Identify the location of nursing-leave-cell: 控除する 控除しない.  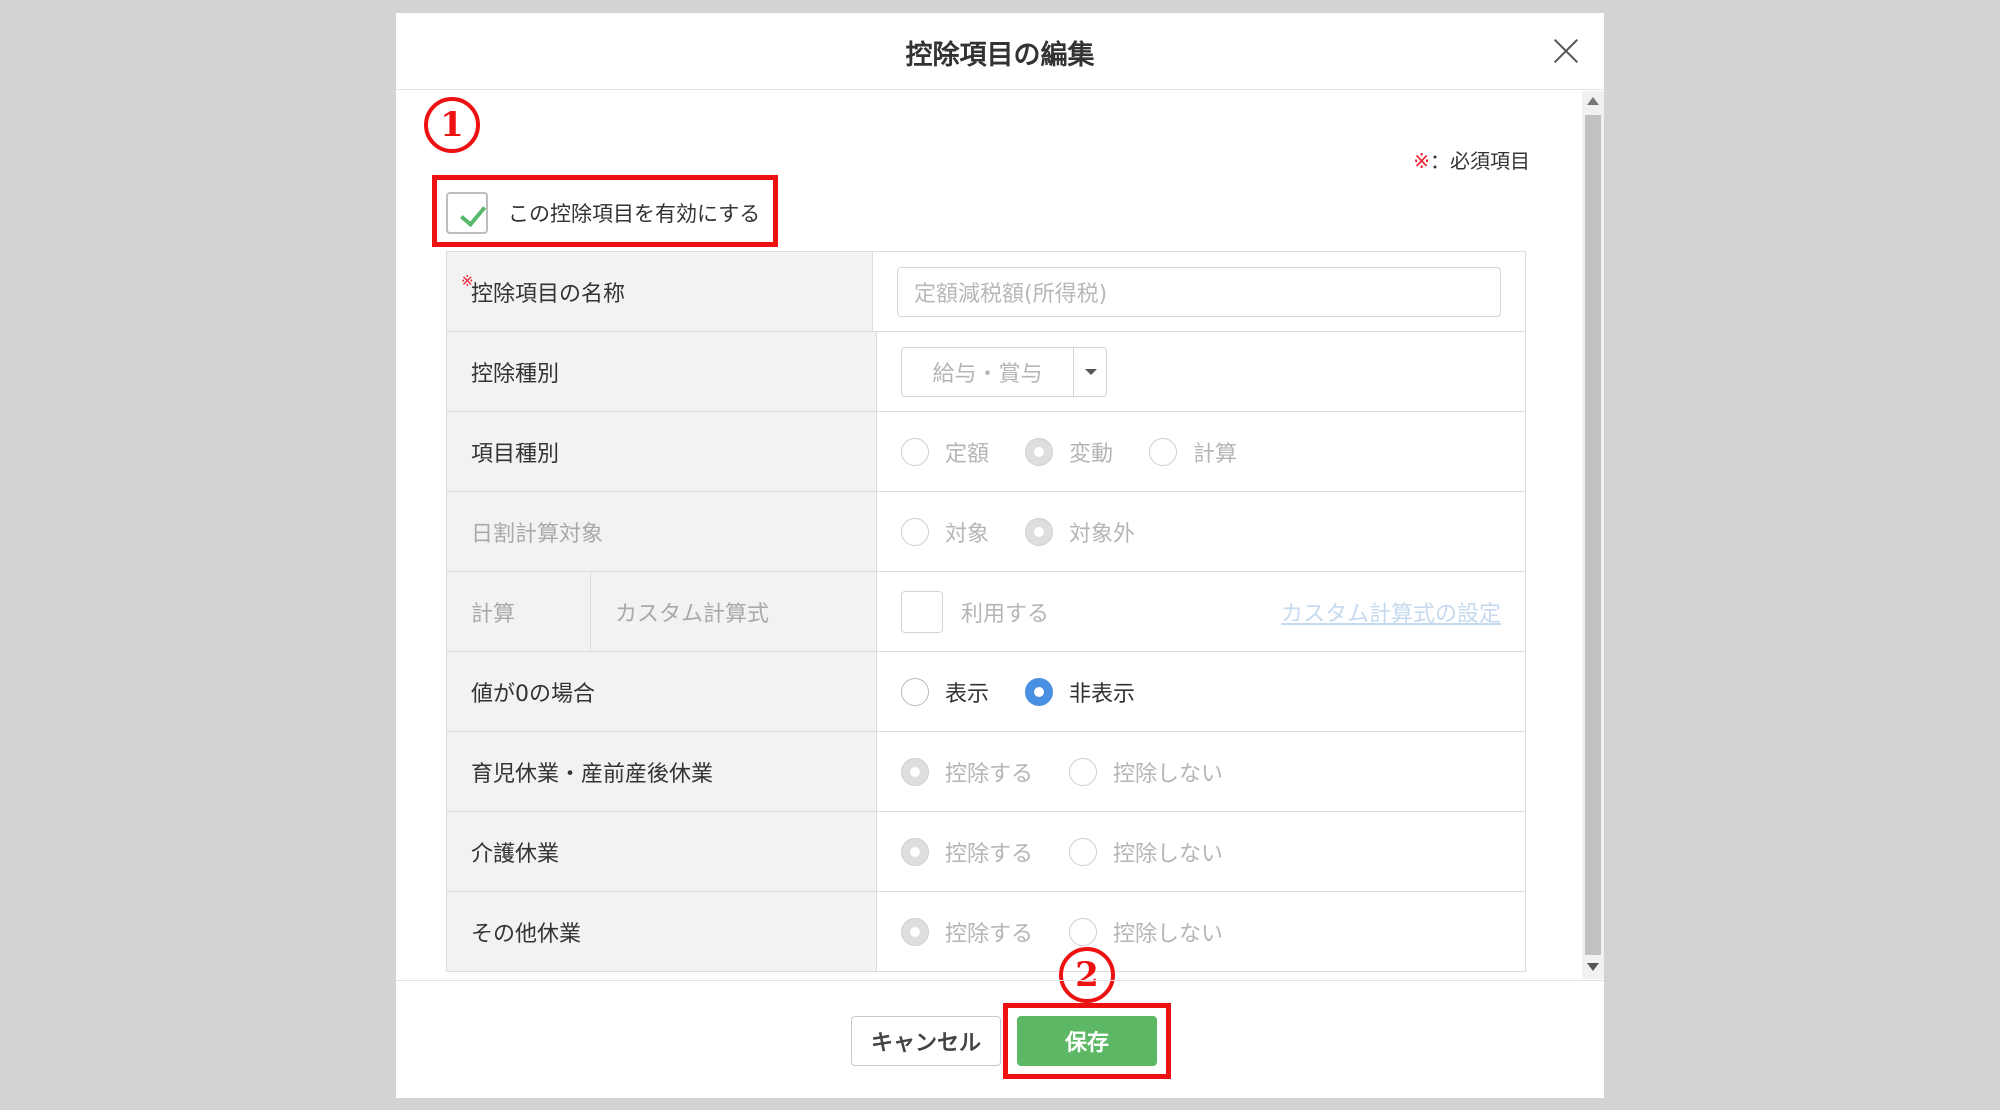
(1201, 851).